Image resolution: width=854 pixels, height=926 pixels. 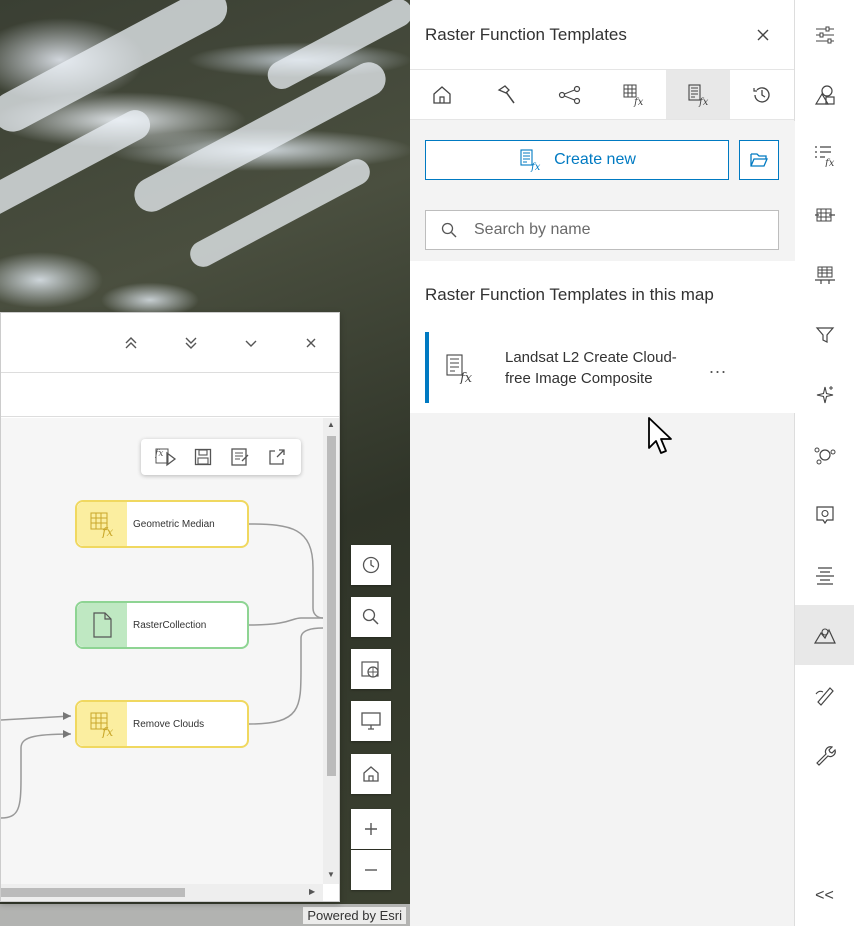 I want to click on search-icon, so click(x=370, y=616).